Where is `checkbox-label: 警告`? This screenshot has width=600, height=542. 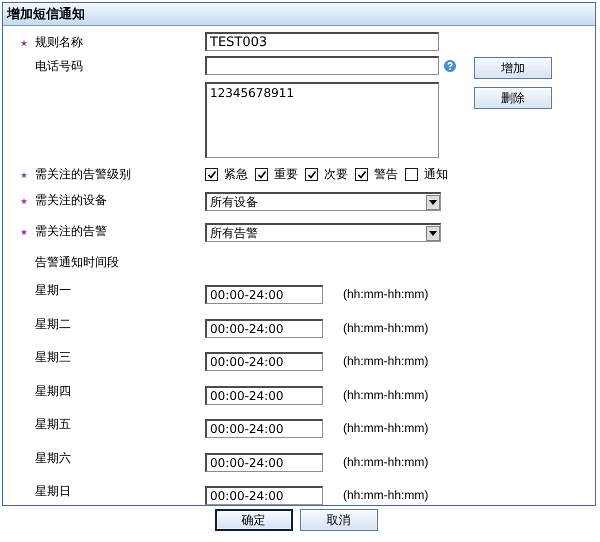
checkbox-label: 警告 is located at coordinates (386, 174).